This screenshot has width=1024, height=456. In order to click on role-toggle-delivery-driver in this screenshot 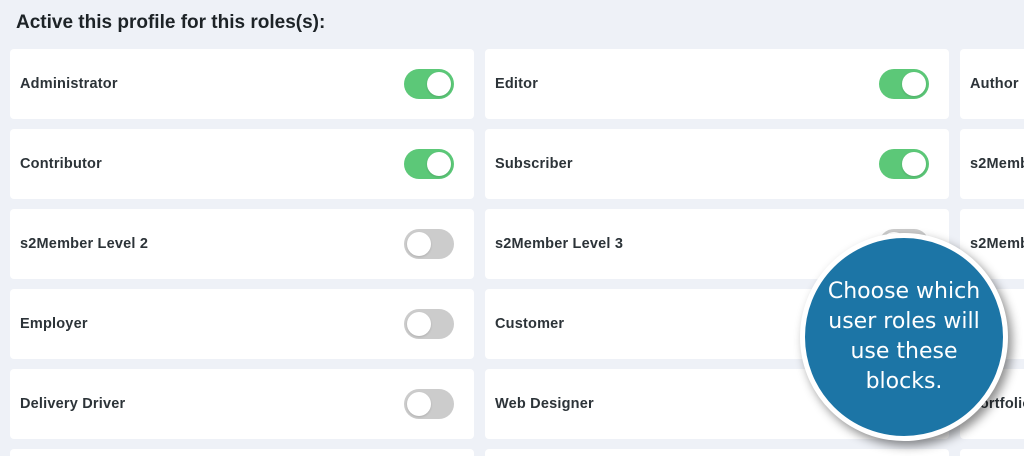, I will do `click(429, 404)`.